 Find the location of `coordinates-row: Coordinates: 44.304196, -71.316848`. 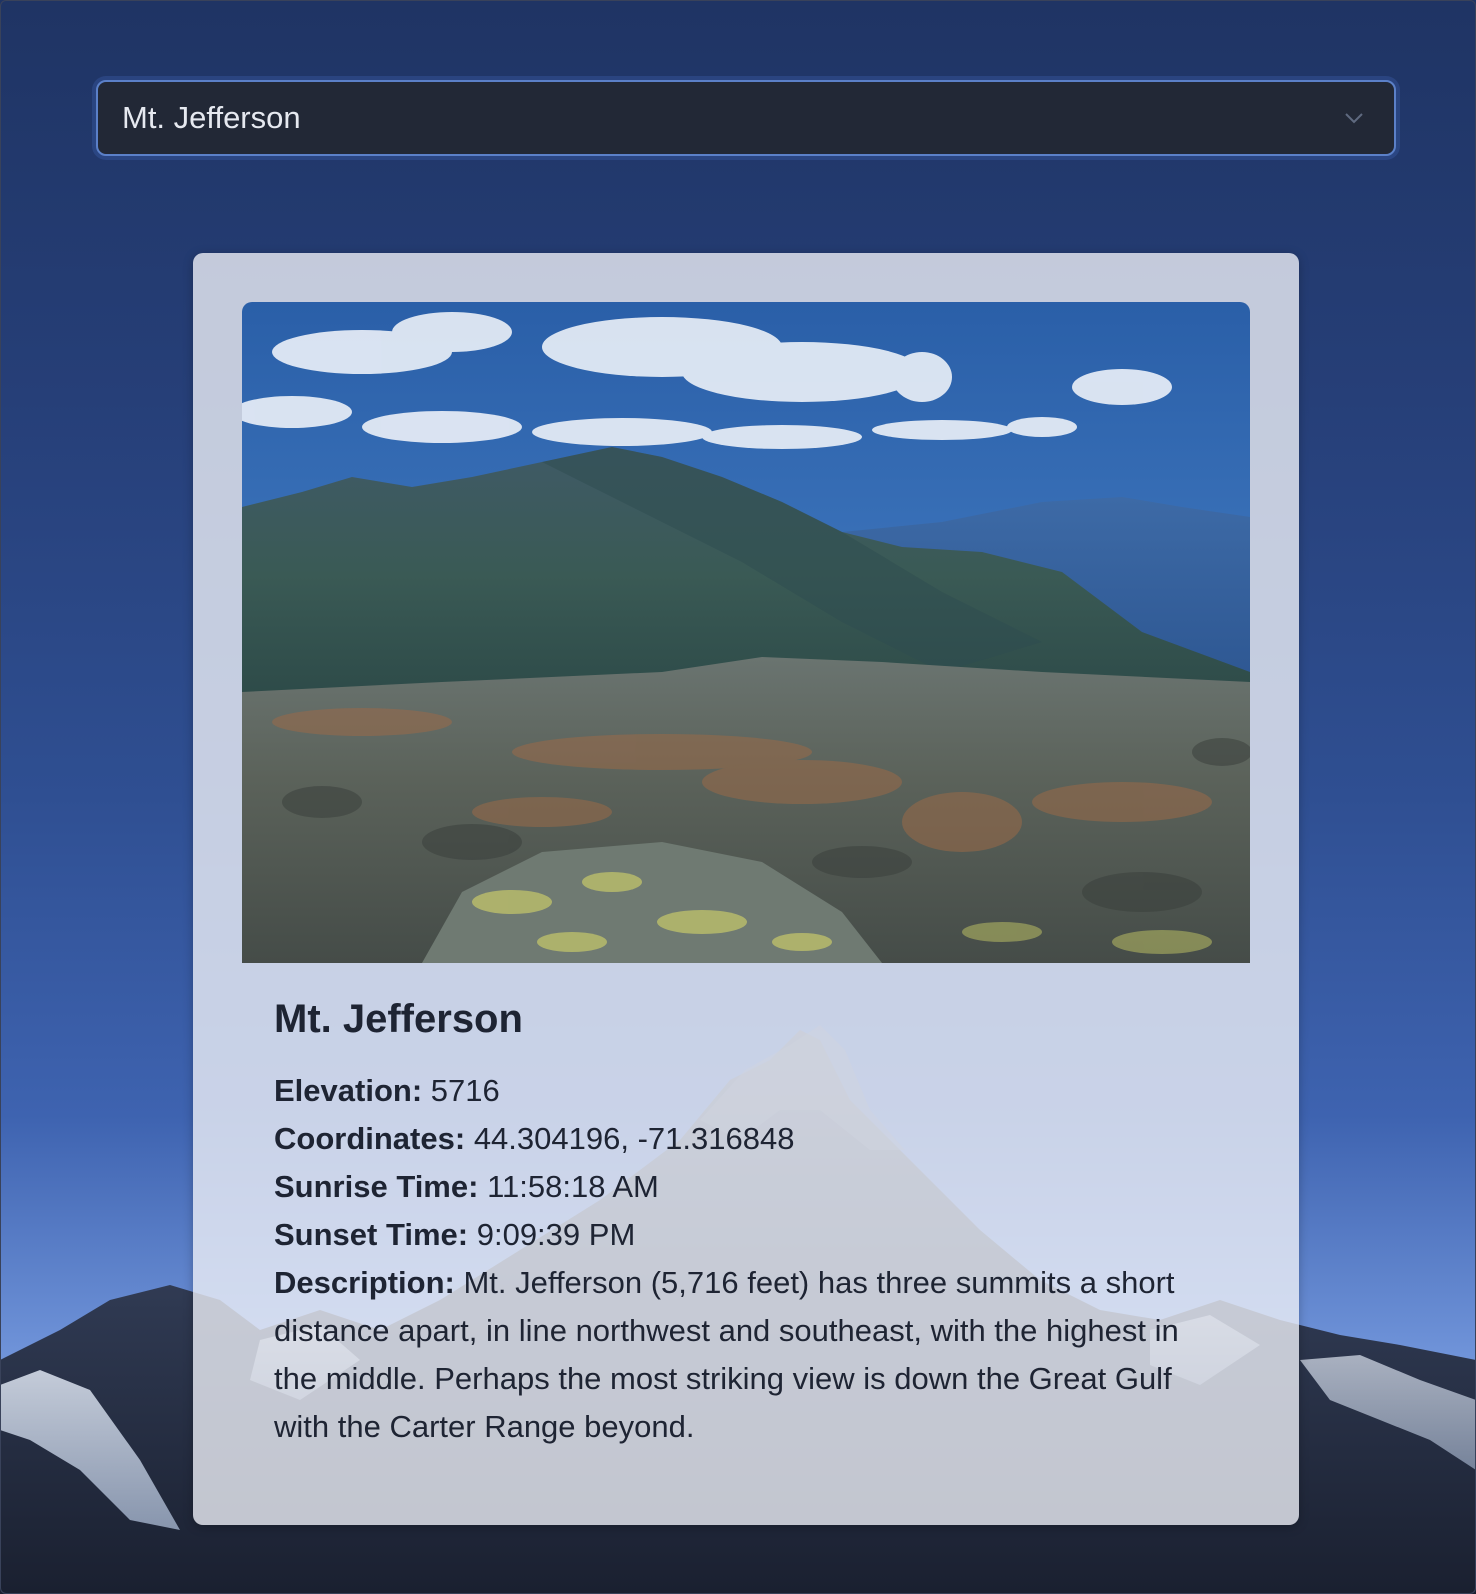

coordinates-row: Coordinates: 44.304196, -71.316848 is located at coordinates (749, 1139).